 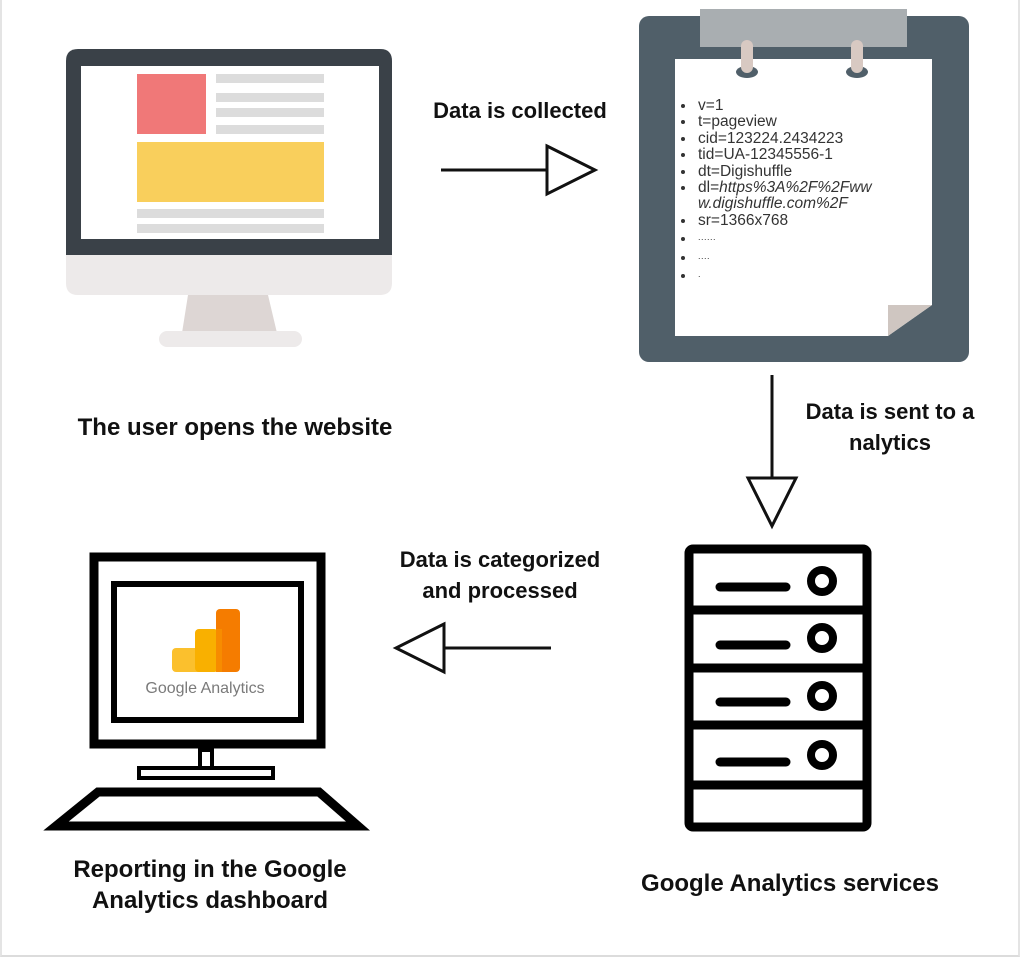 What do you see at coordinates (803, 28) in the screenshot?
I see `clipboard-clip` at bounding box center [803, 28].